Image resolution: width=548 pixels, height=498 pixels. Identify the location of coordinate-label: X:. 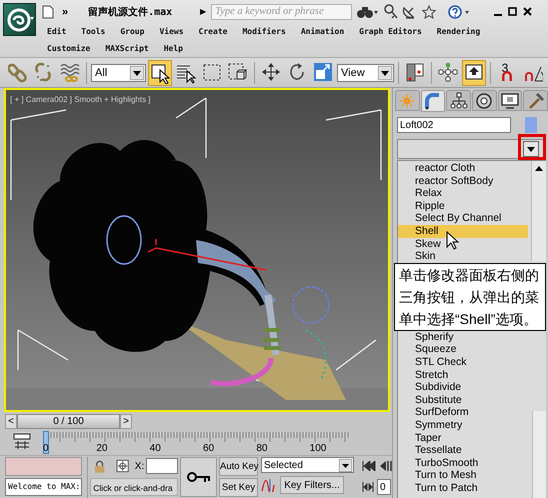
(139, 466).